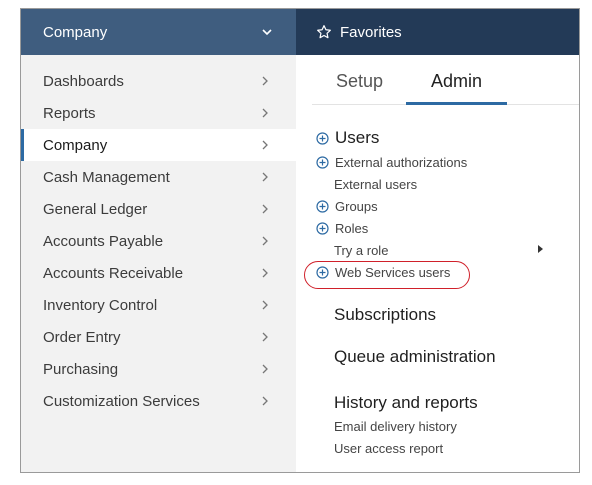 The width and height of the screenshot is (592, 485). I want to click on groups-link: Groups, so click(391, 206).